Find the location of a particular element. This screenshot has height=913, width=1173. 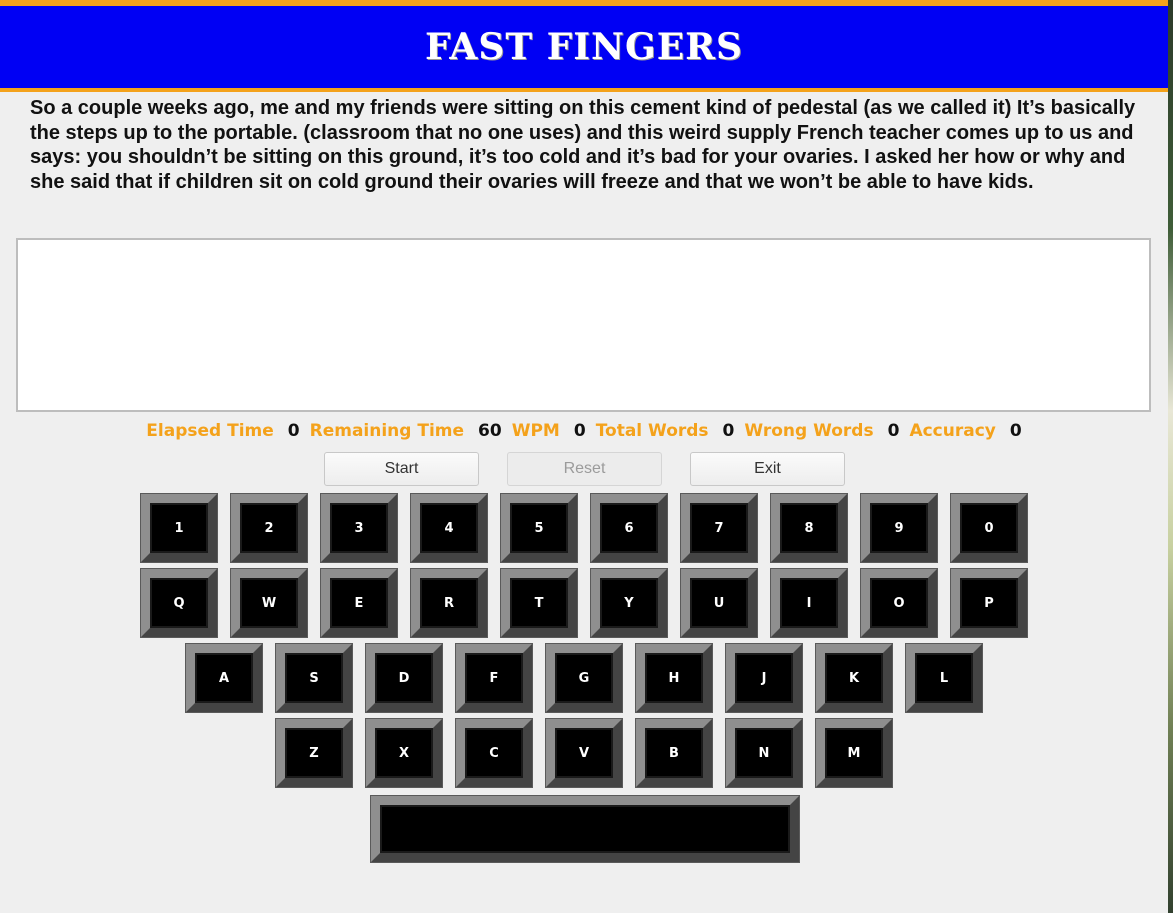

elapsed-time-value: 0 is located at coordinates (293, 431).